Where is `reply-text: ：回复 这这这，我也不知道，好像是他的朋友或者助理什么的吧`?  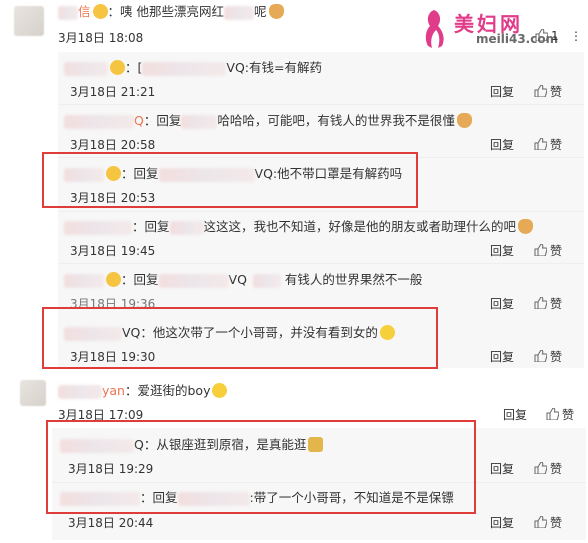 reply-text: ：回复 这这这，我也不知道，好像是他的朋友或者助理什么的吧 is located at coordinates (299, 227).